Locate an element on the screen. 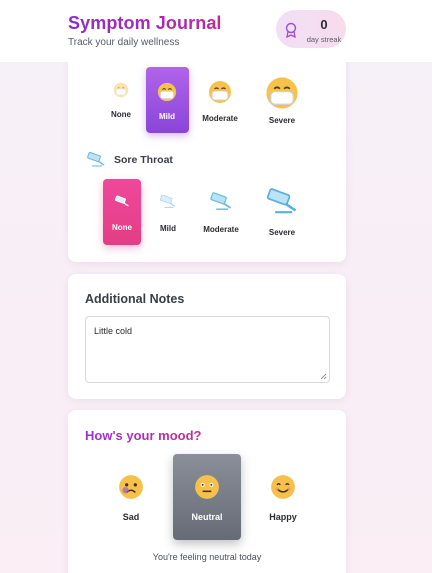  mood-option-sad: Sad is located at coordinates (131, 499).